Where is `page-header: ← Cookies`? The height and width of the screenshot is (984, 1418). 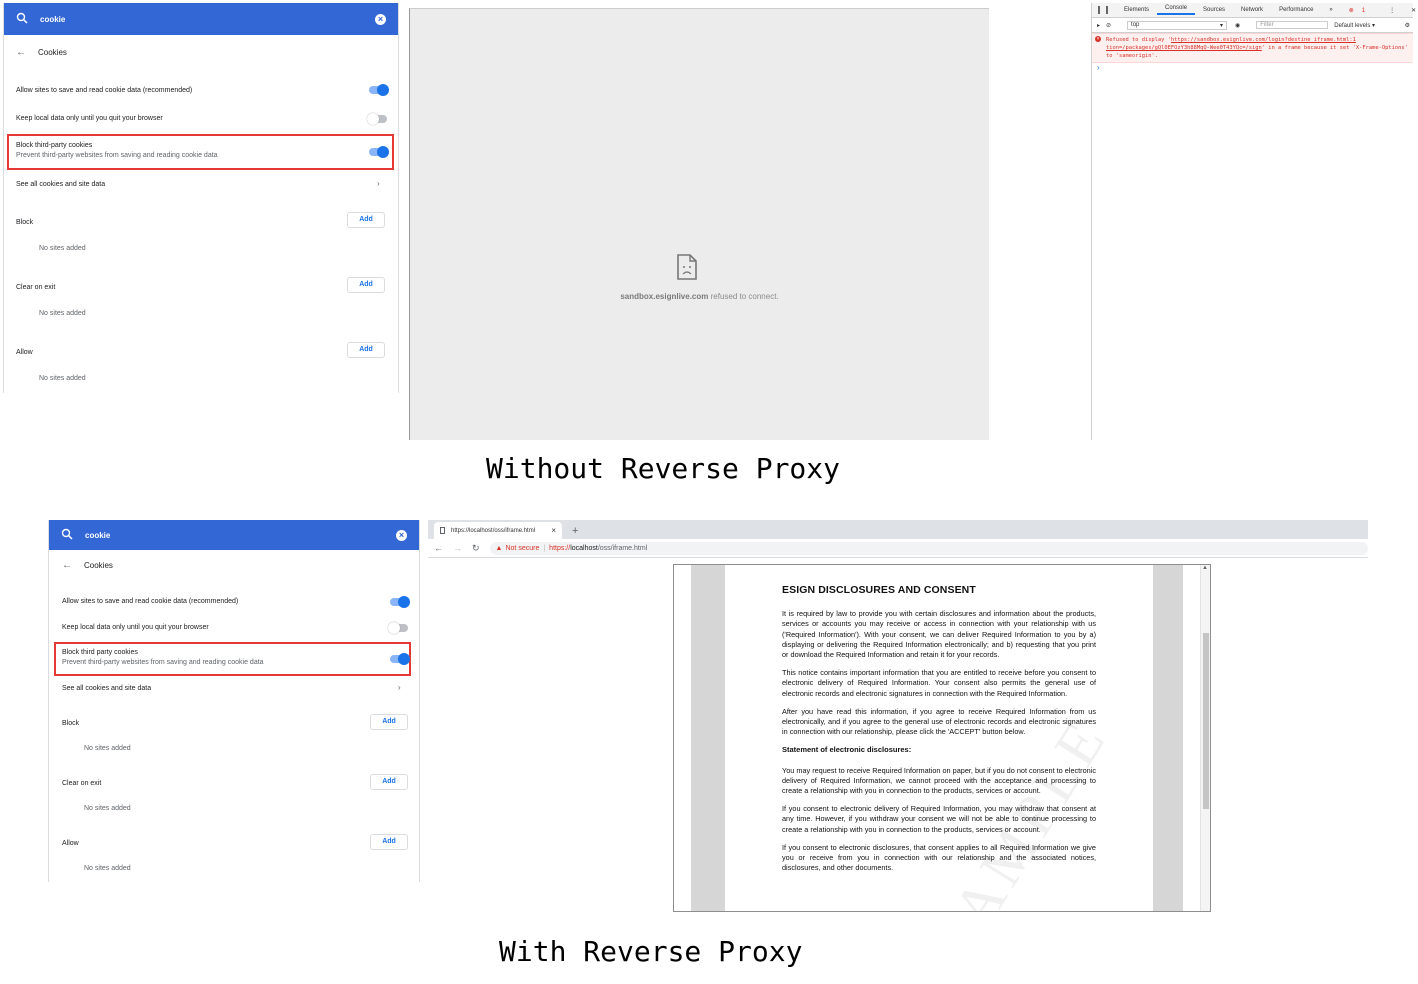
page-header: ← Cookies is located at coordinates (41, 52).